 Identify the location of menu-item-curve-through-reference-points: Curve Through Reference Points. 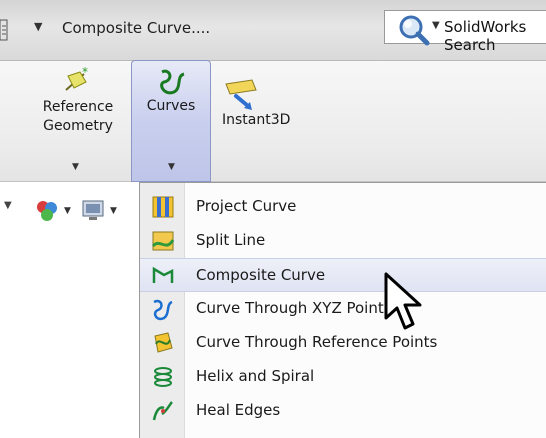
(343, 343).